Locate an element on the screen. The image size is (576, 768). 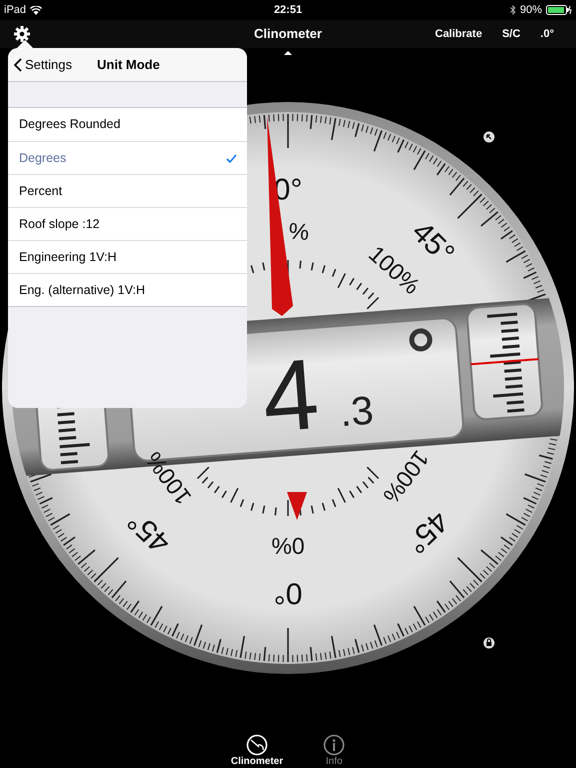
percent-label: 0% is located at coordinates (288, 546).